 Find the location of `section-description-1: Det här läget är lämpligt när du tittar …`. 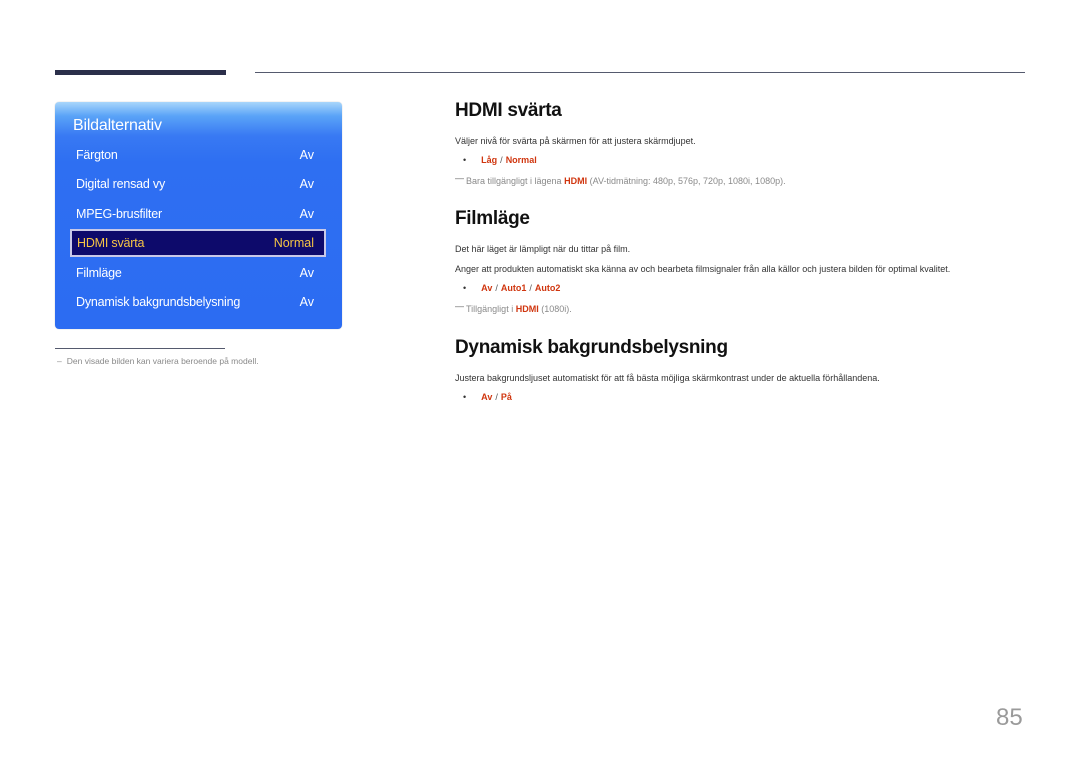

section-description-1: Det här läget är lämpligt när du tittar … is located at coordinates (543, 249).